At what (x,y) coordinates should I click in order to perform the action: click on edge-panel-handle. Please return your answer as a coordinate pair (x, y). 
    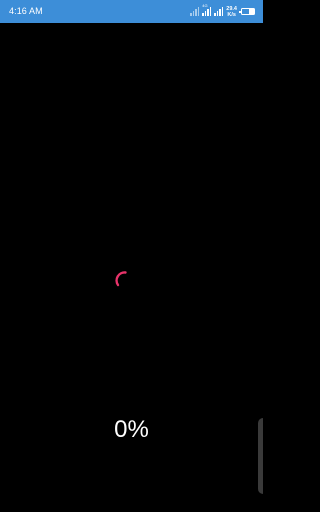
    Looking at the image, I should click on (260, 456).